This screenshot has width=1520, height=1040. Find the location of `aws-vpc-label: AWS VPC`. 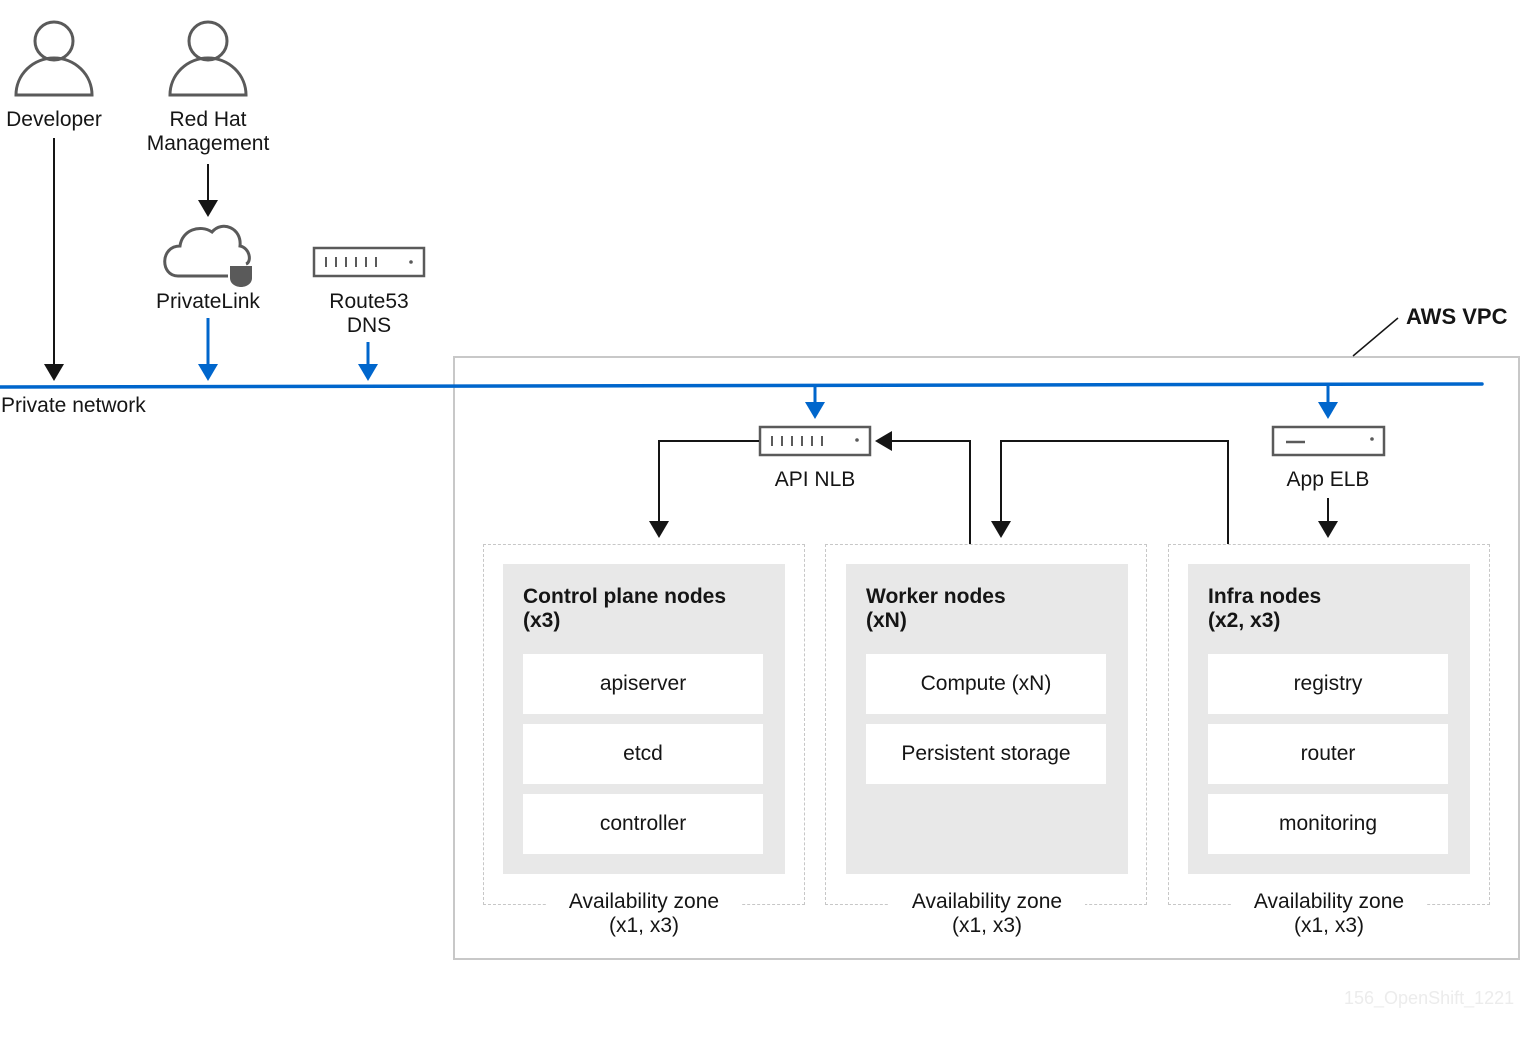

aws-vpc-label: AWS VPC is located at coordinates (1457, 316).